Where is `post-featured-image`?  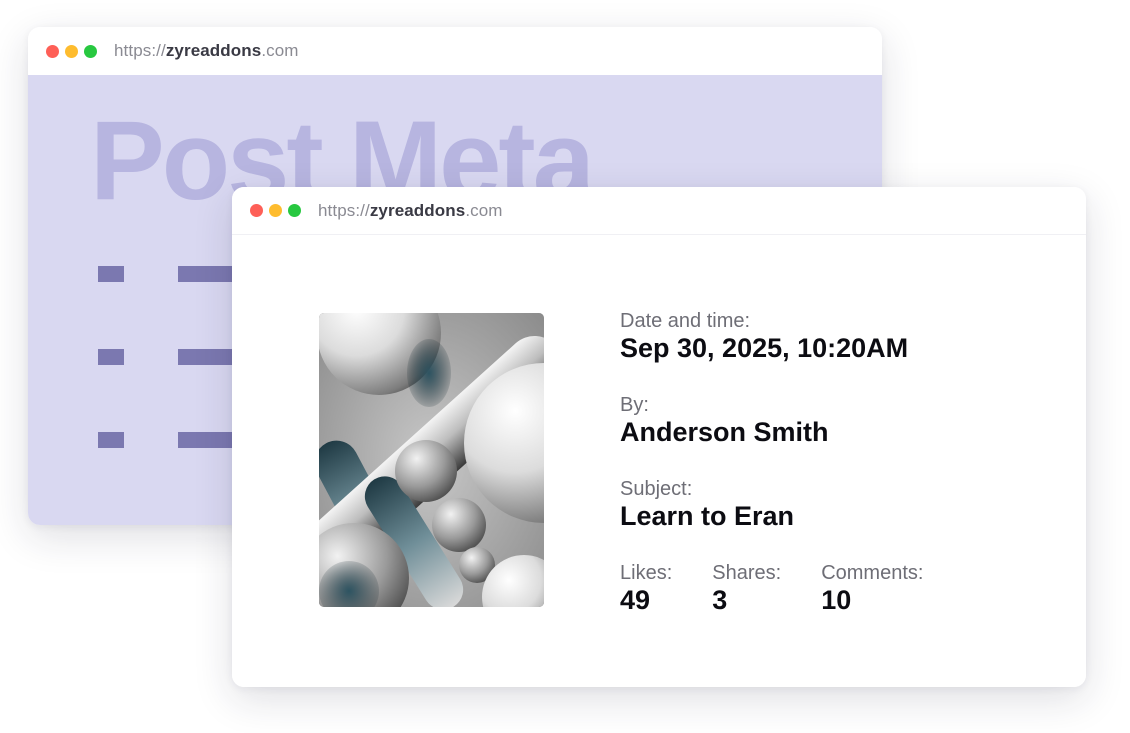 post-featured-image is located at coordinates (431, 460).